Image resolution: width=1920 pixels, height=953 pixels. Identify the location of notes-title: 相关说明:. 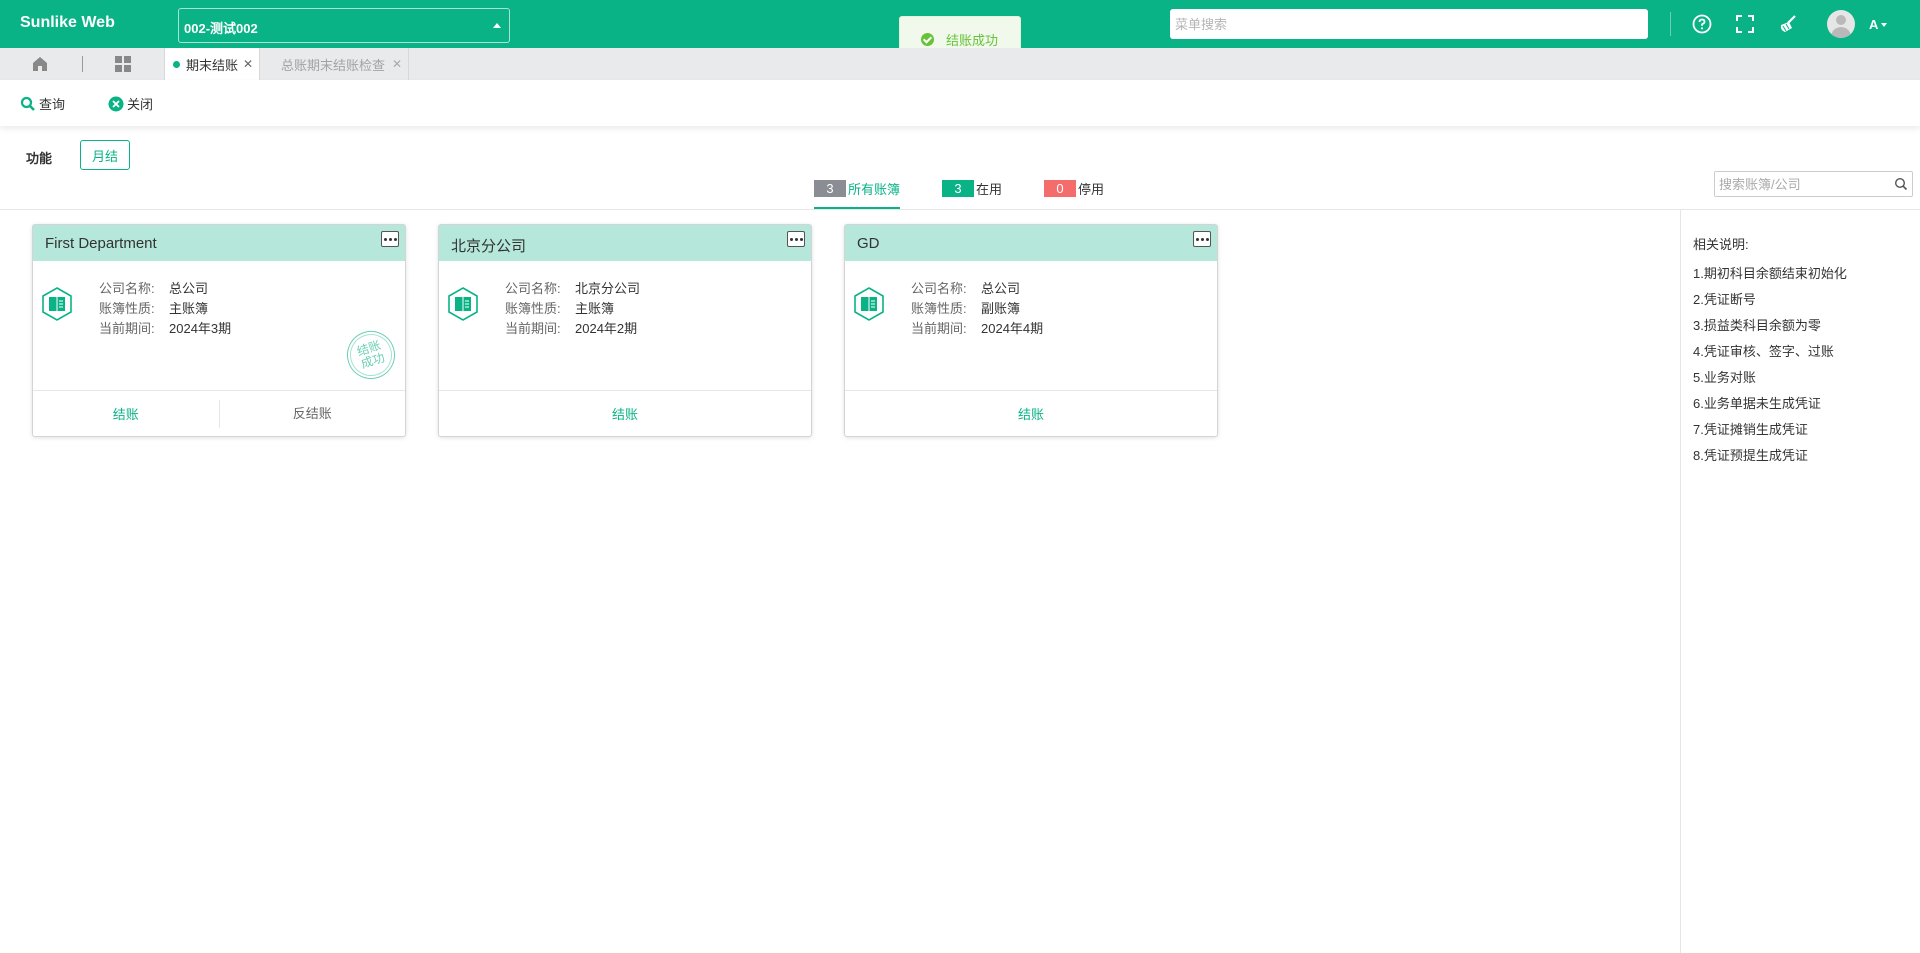
(1721, 244).